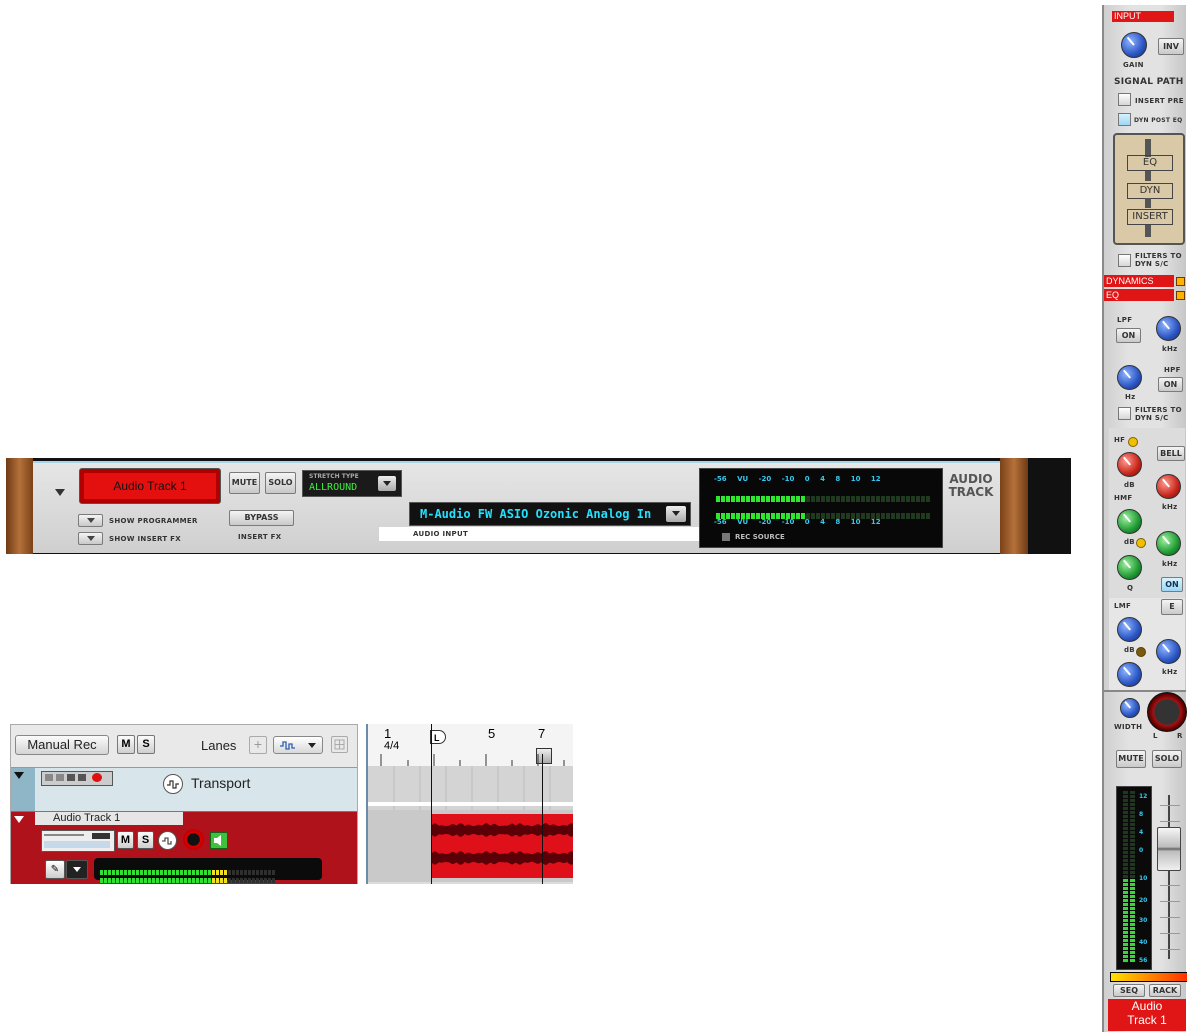 This screenshot has height=1034, width=1187. I want to click on hf-label: HF, so click(1120, 440).